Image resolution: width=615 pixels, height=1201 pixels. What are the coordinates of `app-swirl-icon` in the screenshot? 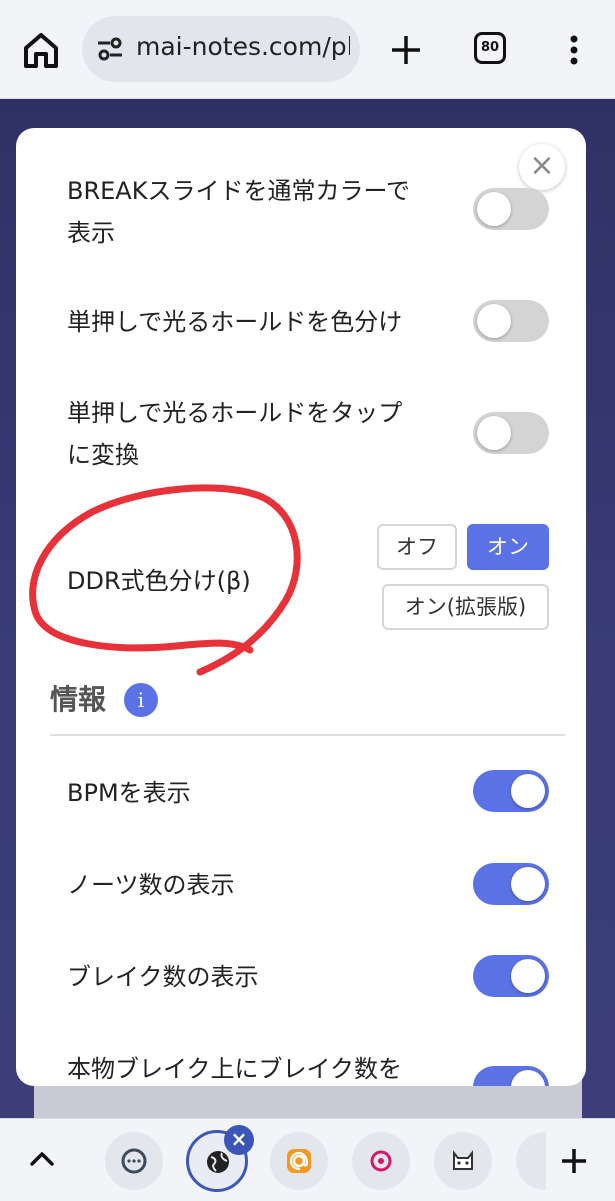 It's located at (381, 1161).